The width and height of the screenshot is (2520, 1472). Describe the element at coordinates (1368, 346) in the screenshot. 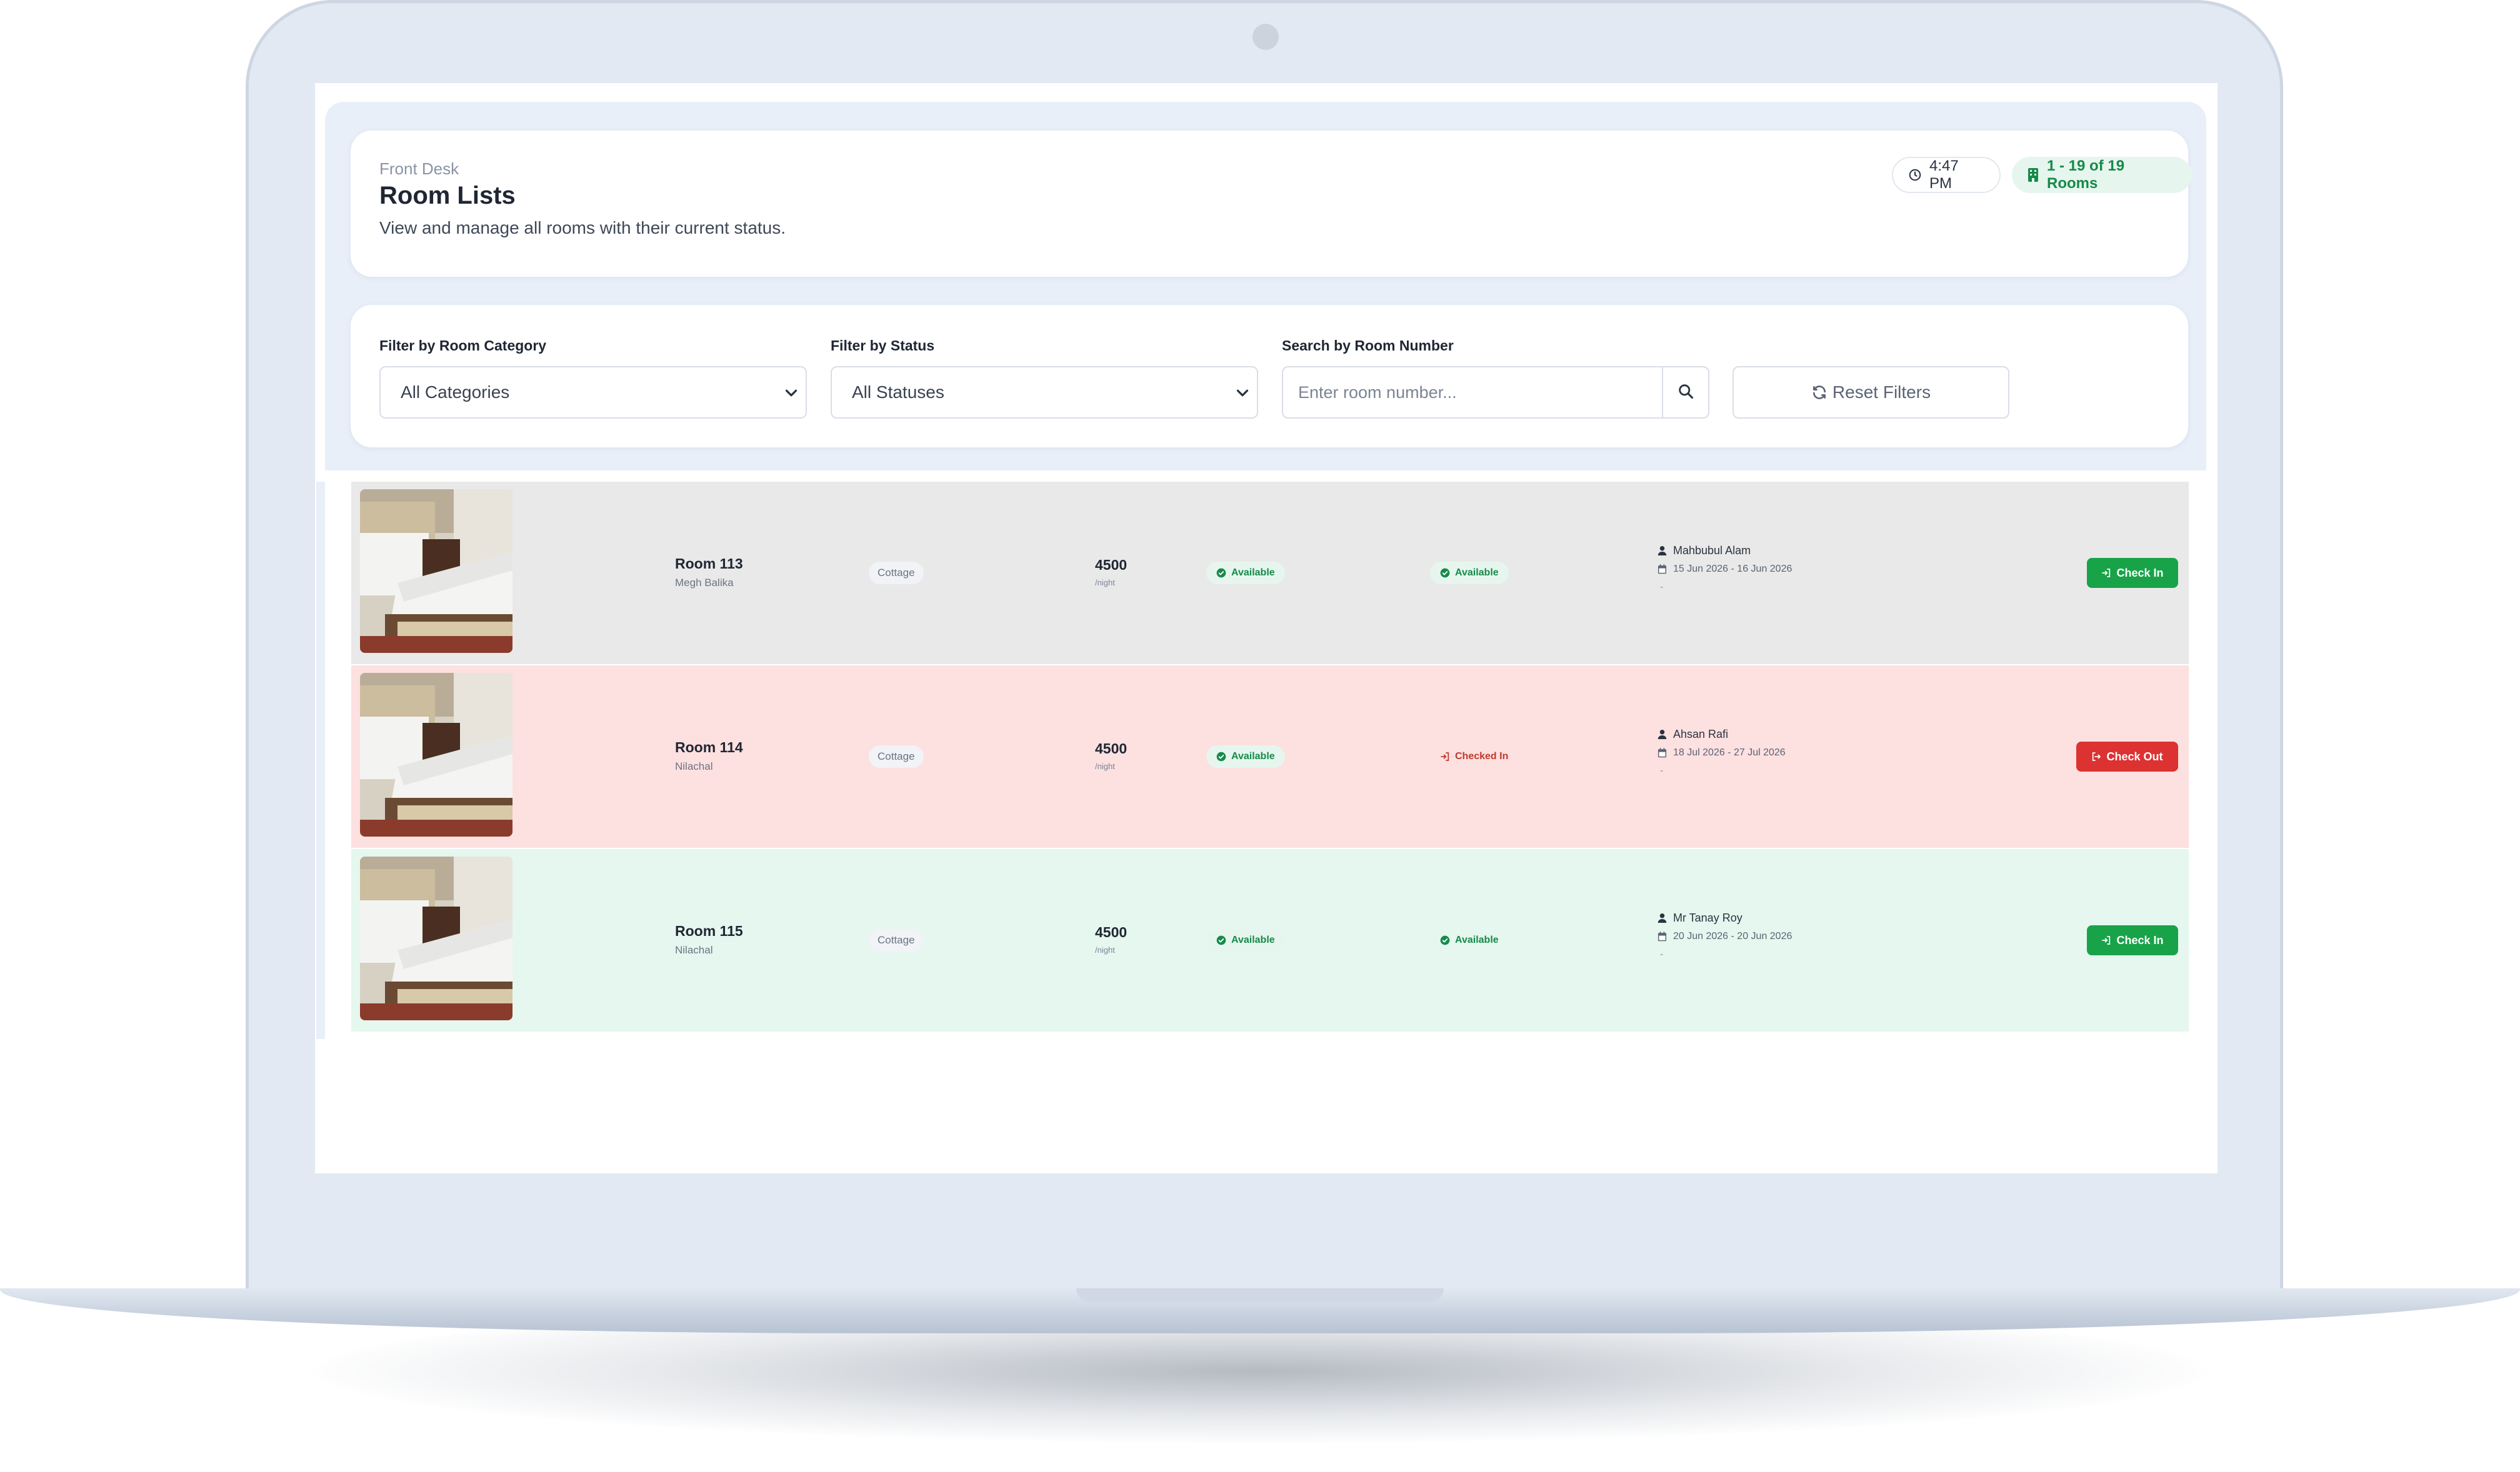

I see `search-label: Search by Room Number` at that location.